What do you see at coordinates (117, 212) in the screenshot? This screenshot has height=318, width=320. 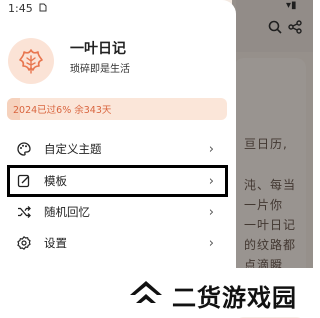 I see `menu-item-random-memory: 随机回忆 ›` at bounding box center [117, 212].